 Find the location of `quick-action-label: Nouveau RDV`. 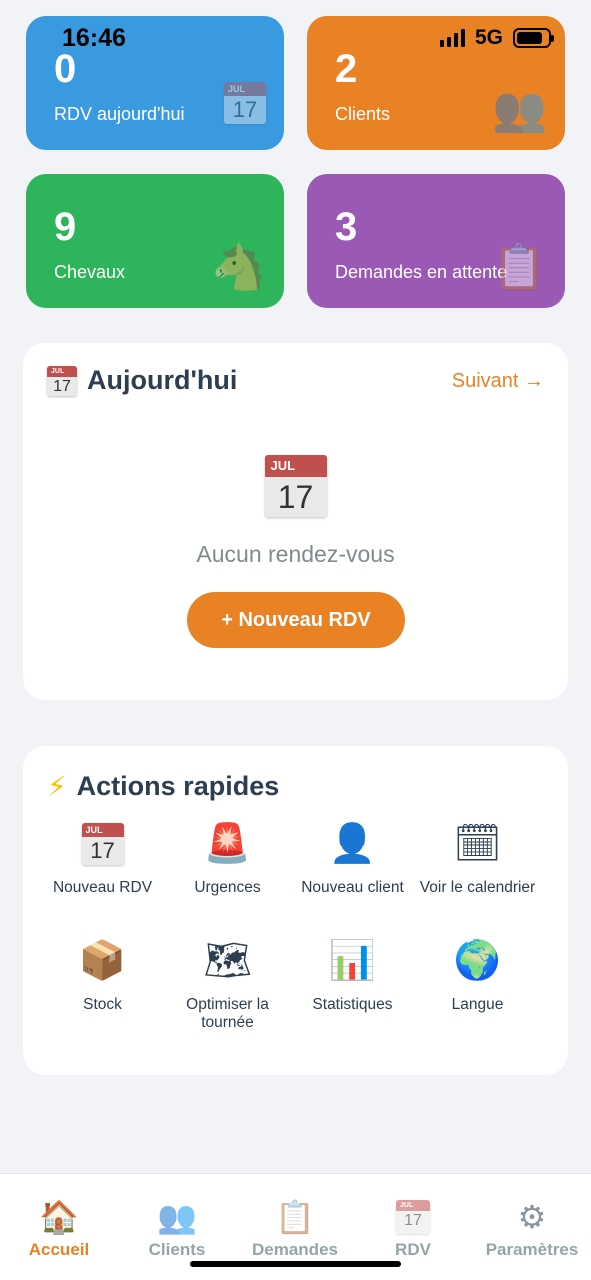

quick-action-label: Nouveau RDV is located at coordinates (102, 887).